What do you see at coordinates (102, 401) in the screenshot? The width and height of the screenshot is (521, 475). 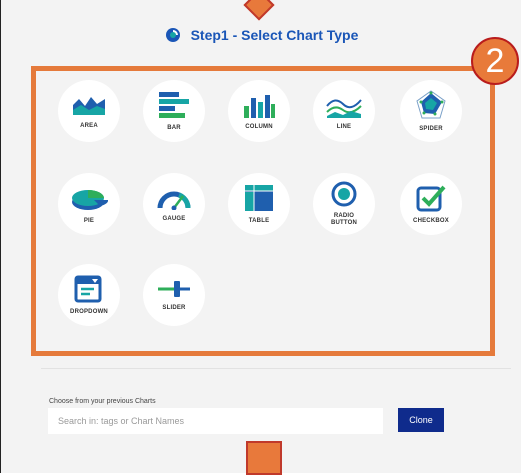 I see `previous-charts-label: Choose from your previous Charts` at bounding box center [102, 401].